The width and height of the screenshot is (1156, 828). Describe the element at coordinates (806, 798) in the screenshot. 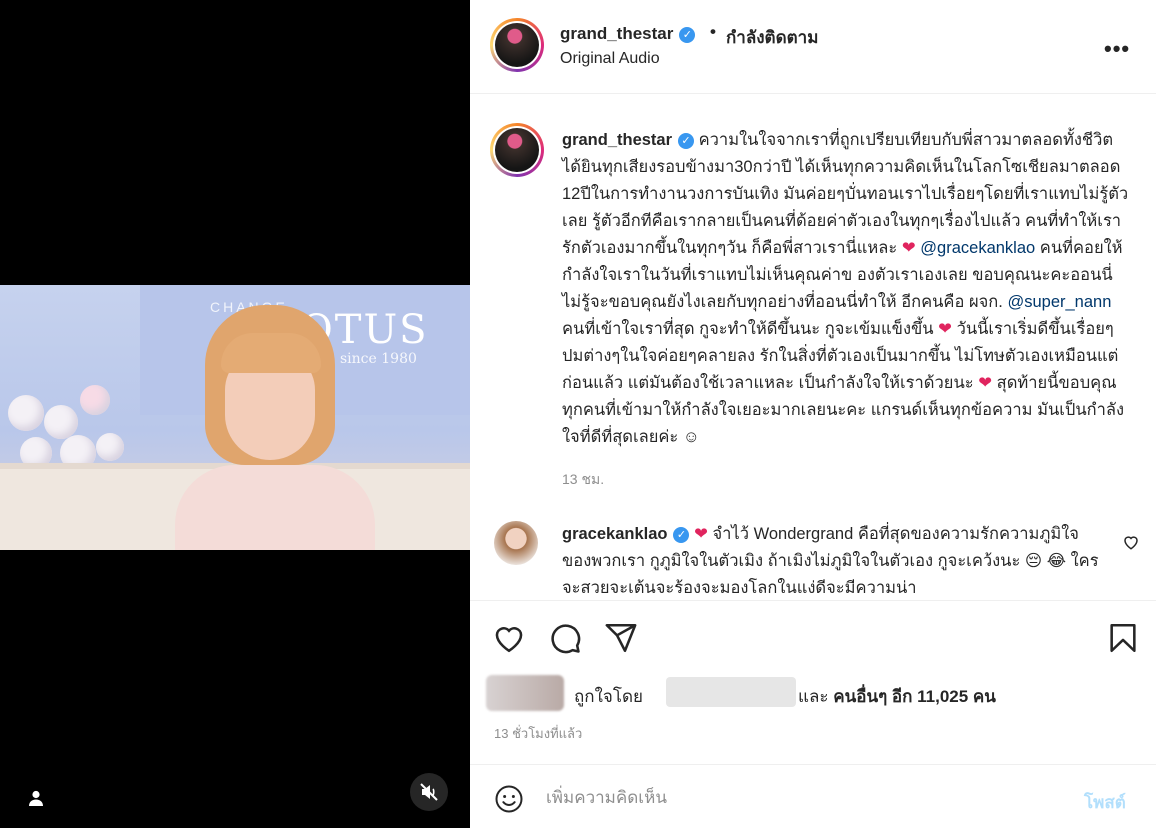

I see `comment-input` at that location.